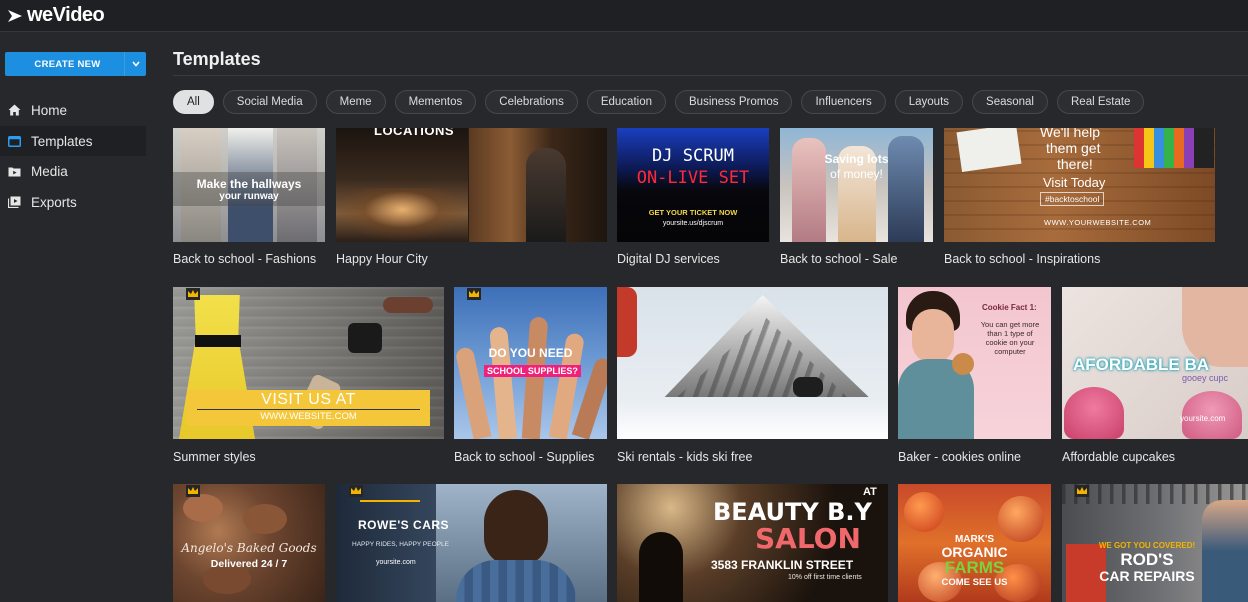 The width and height of the screenshot is (1248, 602). What do you see at coordinates (974, 567) in the screenshot?
I see `thumbnail-text: FARMS` at bounding box center [974, 567].